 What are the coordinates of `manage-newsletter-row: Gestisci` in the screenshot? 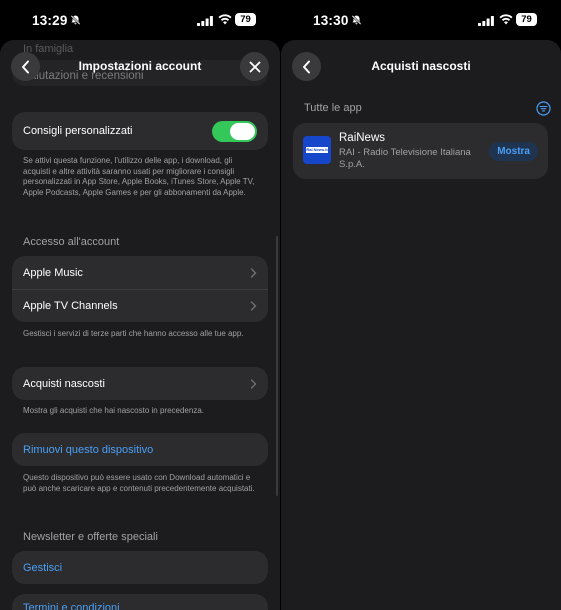 It's located at (140, 567).